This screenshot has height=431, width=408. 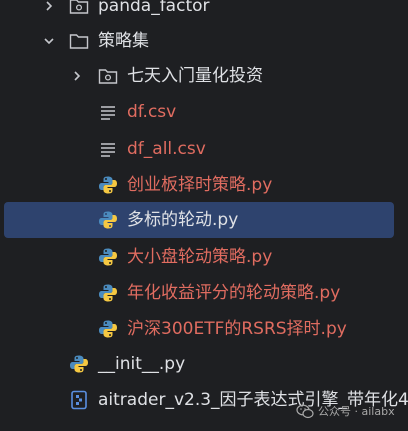 What do you see at coordinates (204, 427) in the screenshot?
I see `tree-item-partial` at bounding box center [204, 427].